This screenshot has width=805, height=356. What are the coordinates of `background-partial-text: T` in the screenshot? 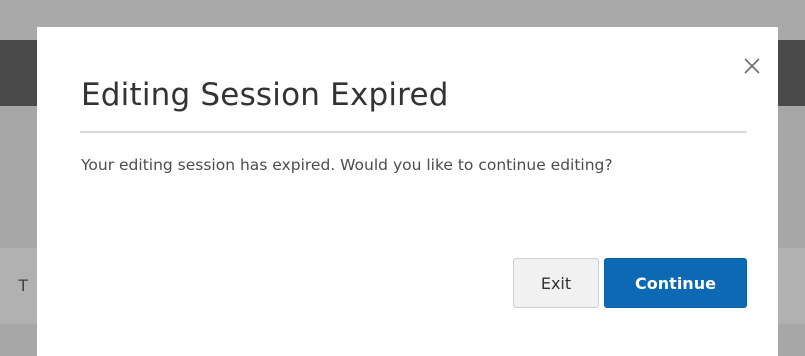 It's located at (23, 285).